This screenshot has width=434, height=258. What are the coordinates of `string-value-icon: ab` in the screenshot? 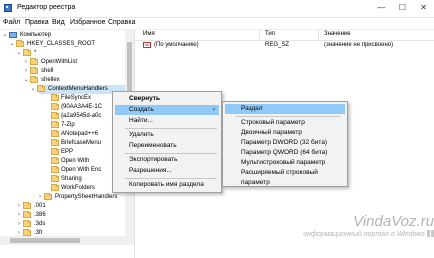 It's located at (147, 45).